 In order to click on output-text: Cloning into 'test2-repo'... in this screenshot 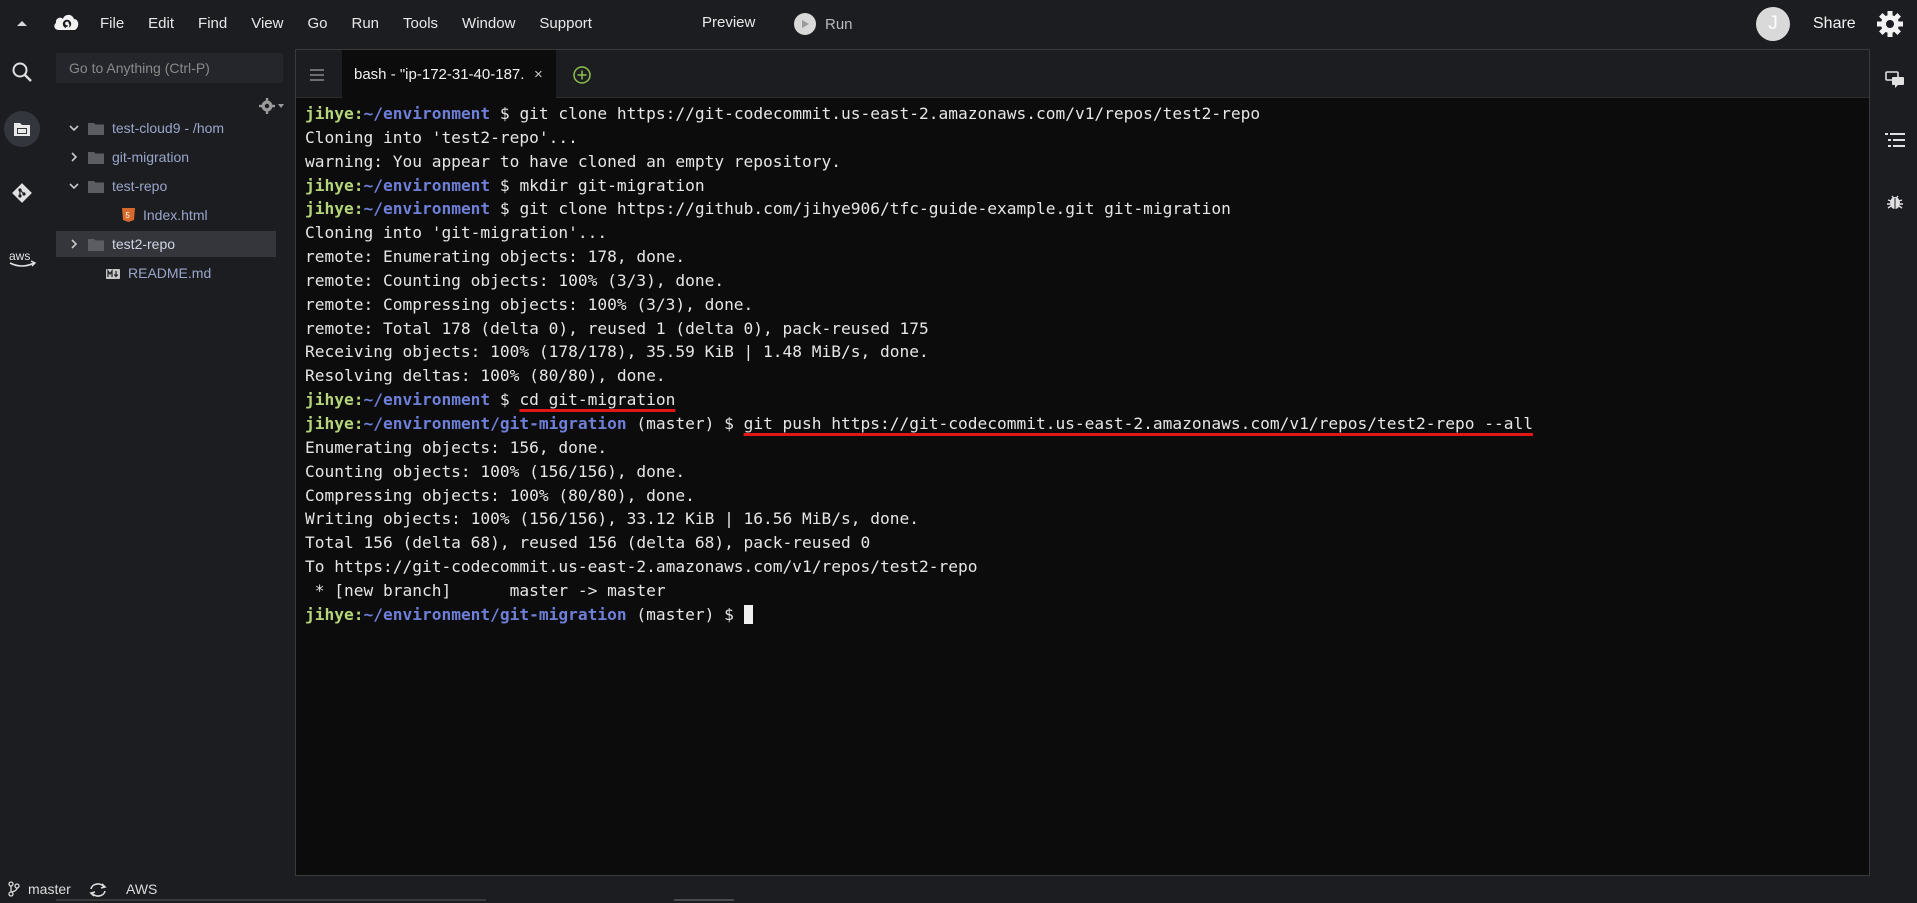, I will do `click(441, 137)`.